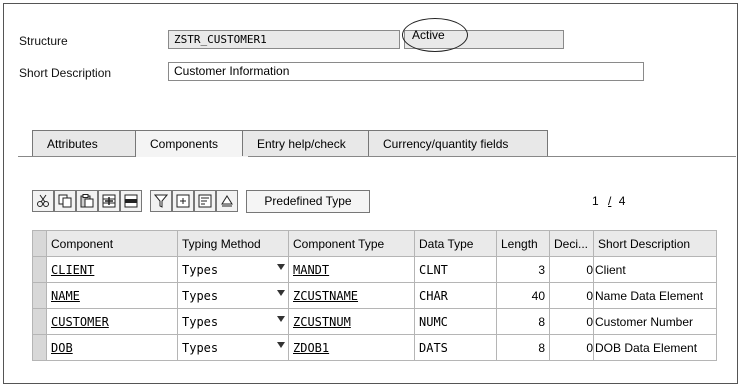  I want to click on structure-label: Structure, so click(43, 41).